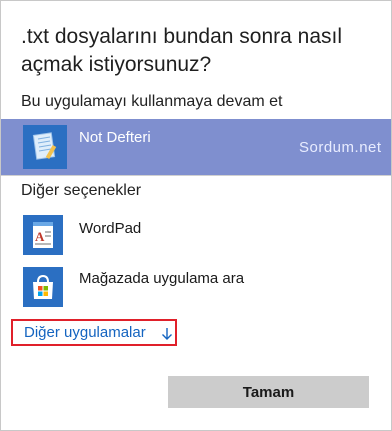  I want to click on ok-button: Tamam, so click(268, 392).